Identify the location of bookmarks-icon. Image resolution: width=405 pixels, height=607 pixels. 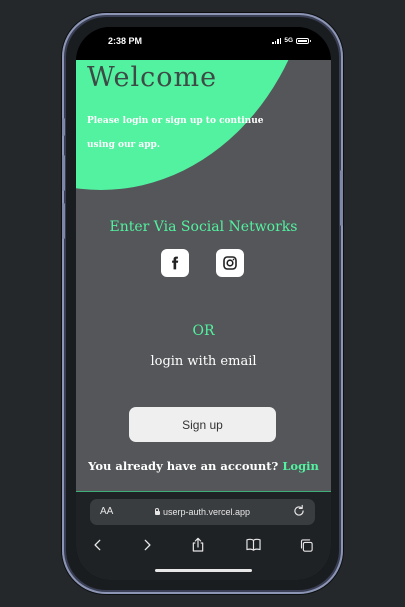
(253, 544).